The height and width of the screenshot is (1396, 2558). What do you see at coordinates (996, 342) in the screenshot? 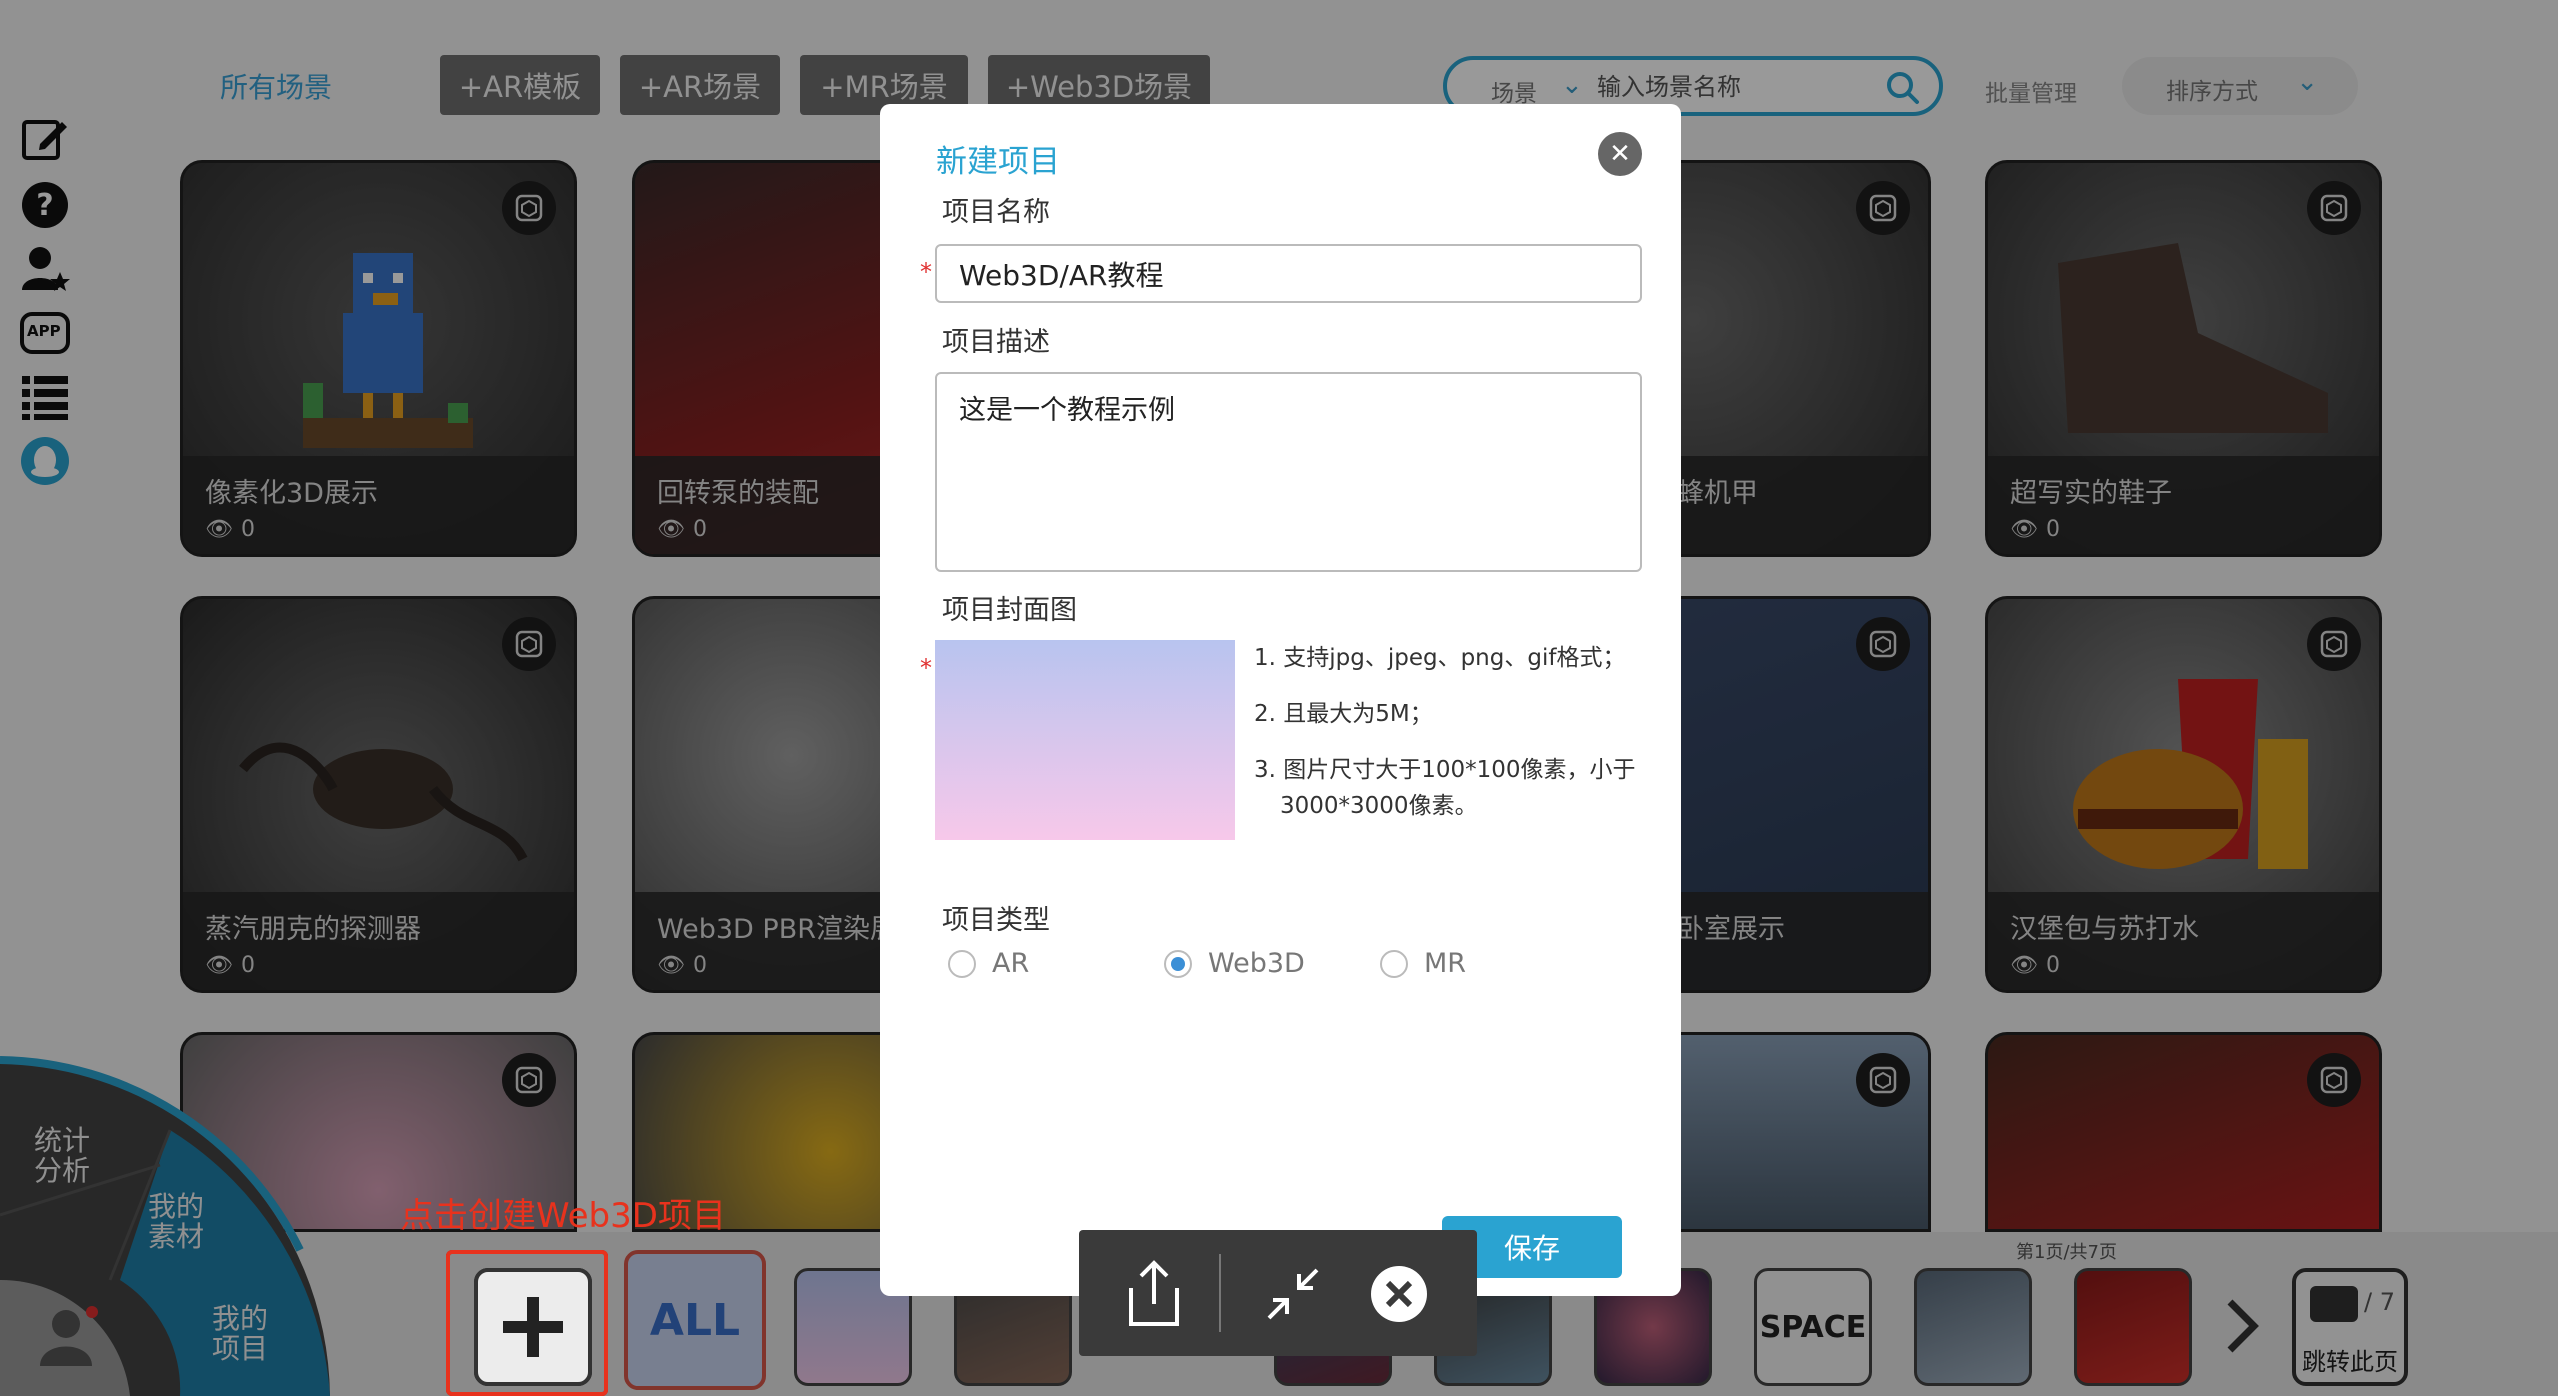
I see `description-label: 项目描述` at bounding box center [996, 342].